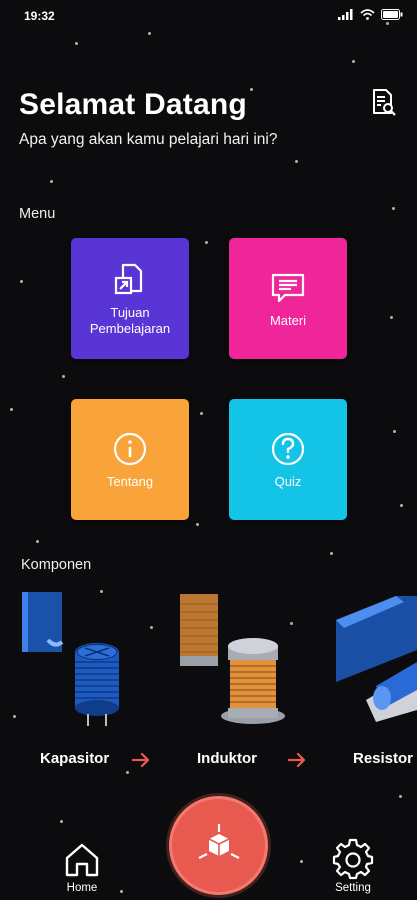  I want to click on kapasitor-illustration, so click(70, 659).